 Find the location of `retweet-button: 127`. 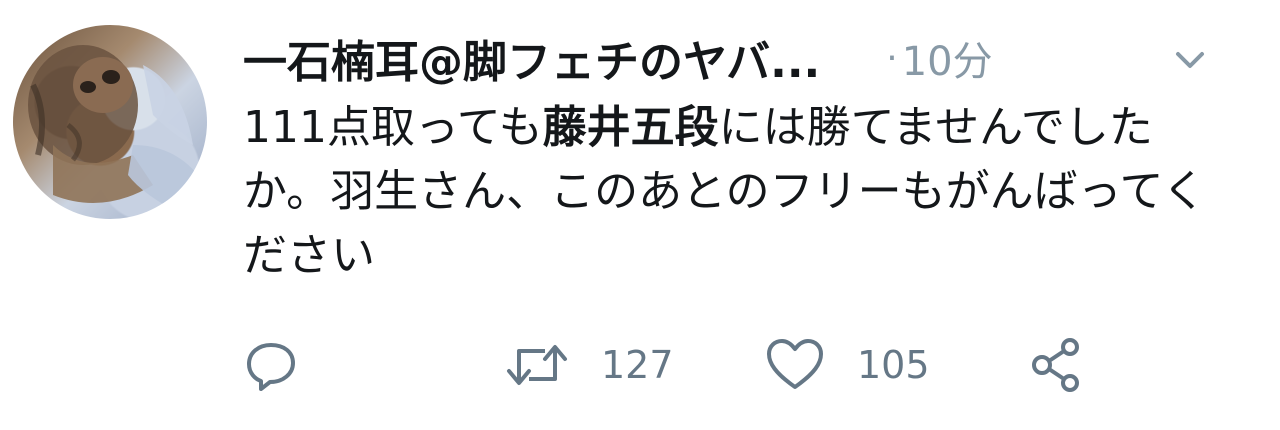

retweet-button: 127 is located at coordinates (589, 365).